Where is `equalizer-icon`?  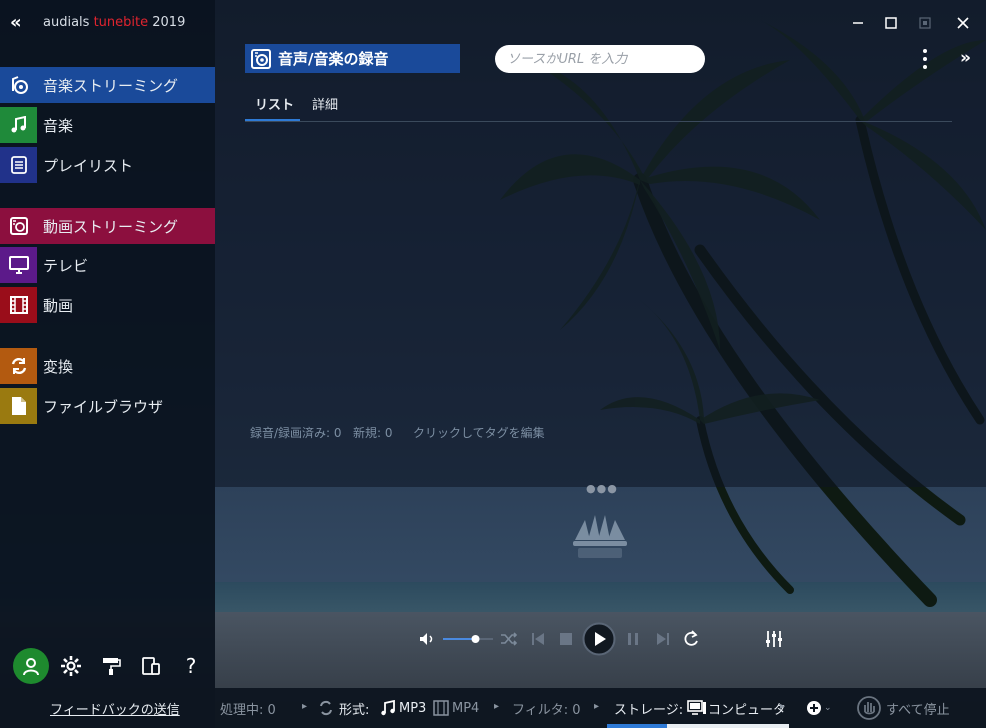
equalizer-icon is located at coordinates (774, 639).